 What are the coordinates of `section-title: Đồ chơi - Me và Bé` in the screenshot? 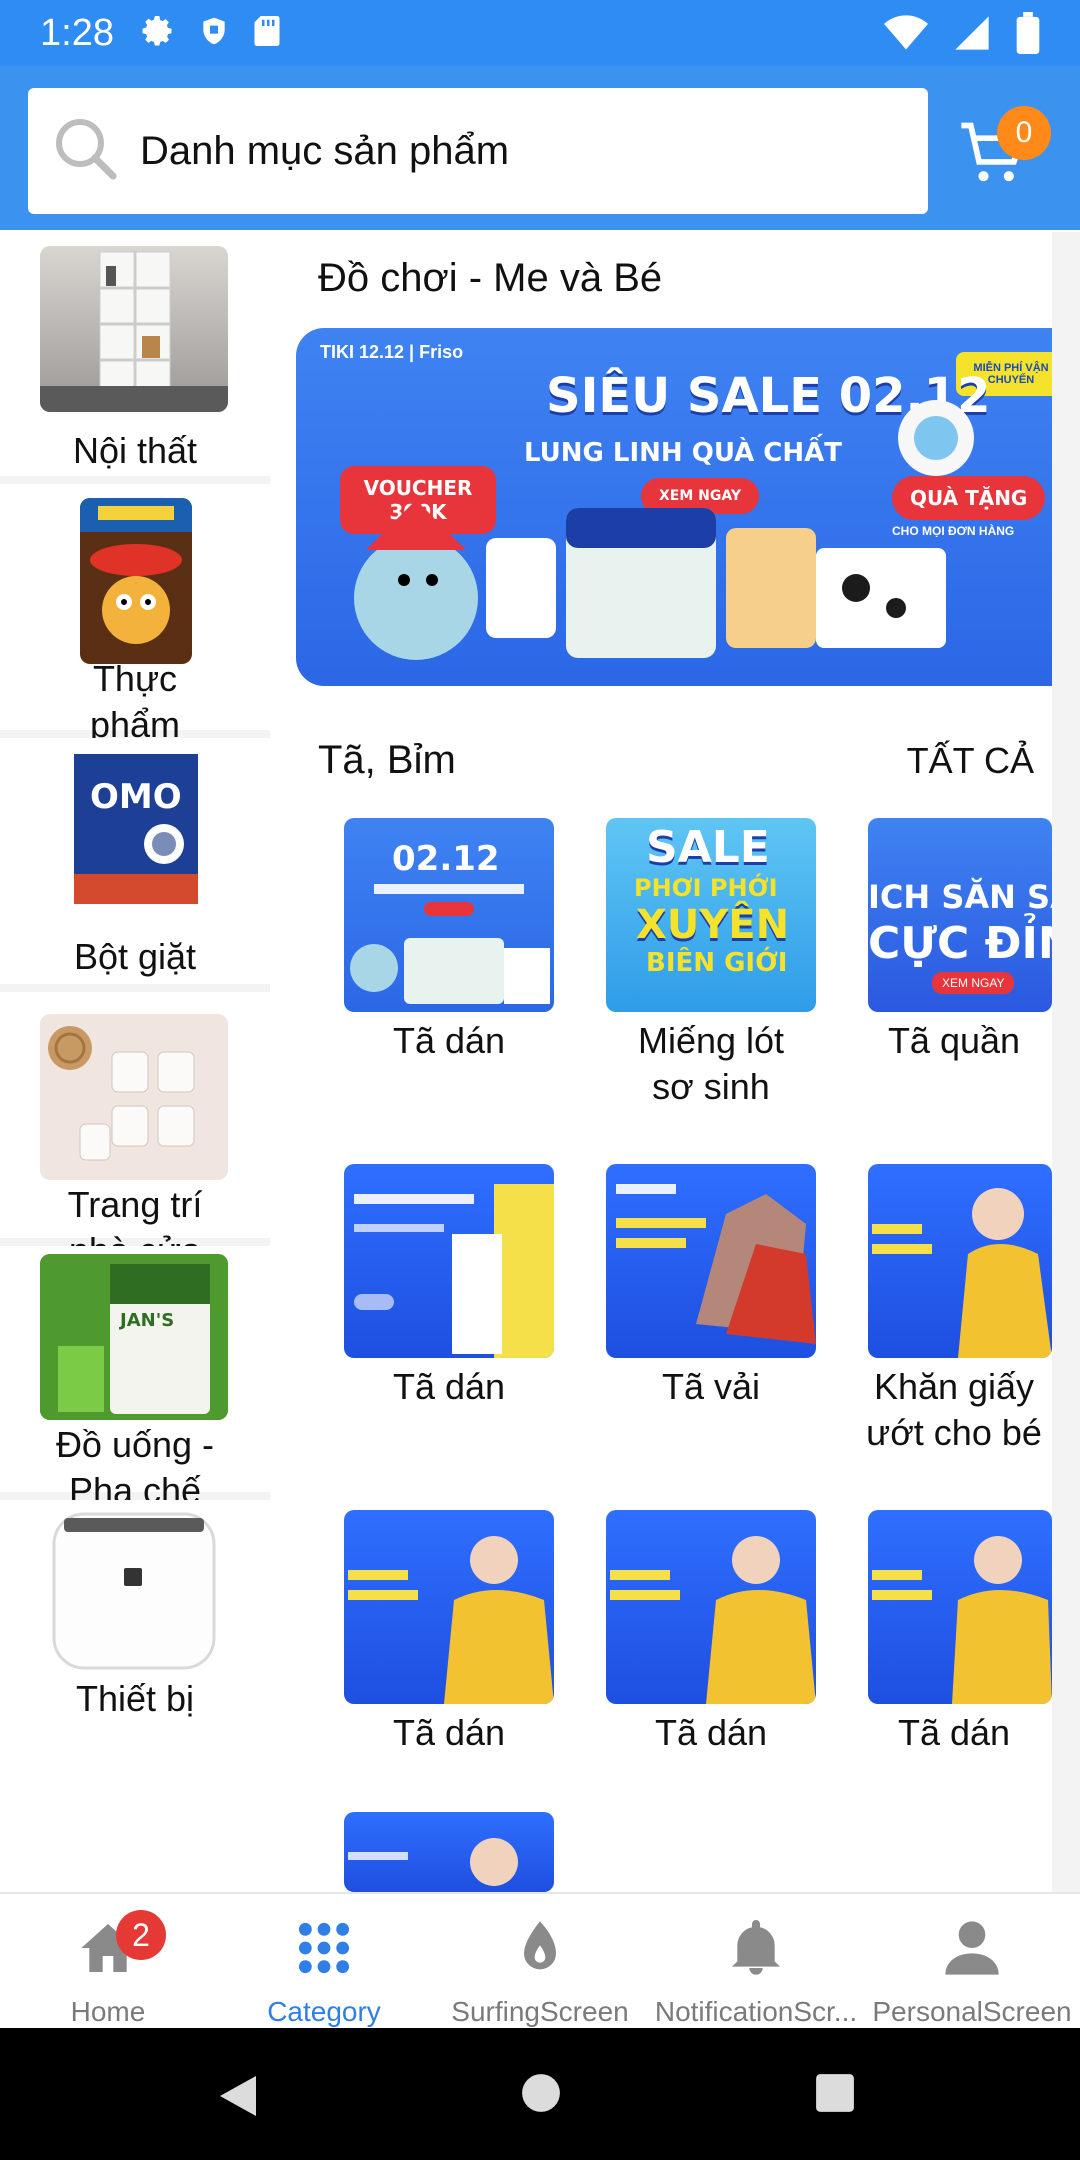 It's located at (490, 278).